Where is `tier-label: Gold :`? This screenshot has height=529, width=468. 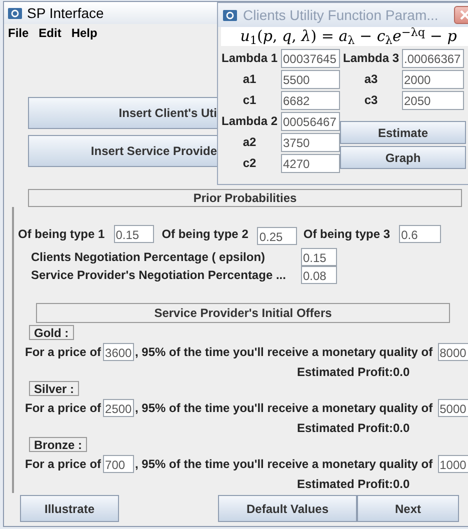 tier-label: Gold : is located at coordinates (51, 332).